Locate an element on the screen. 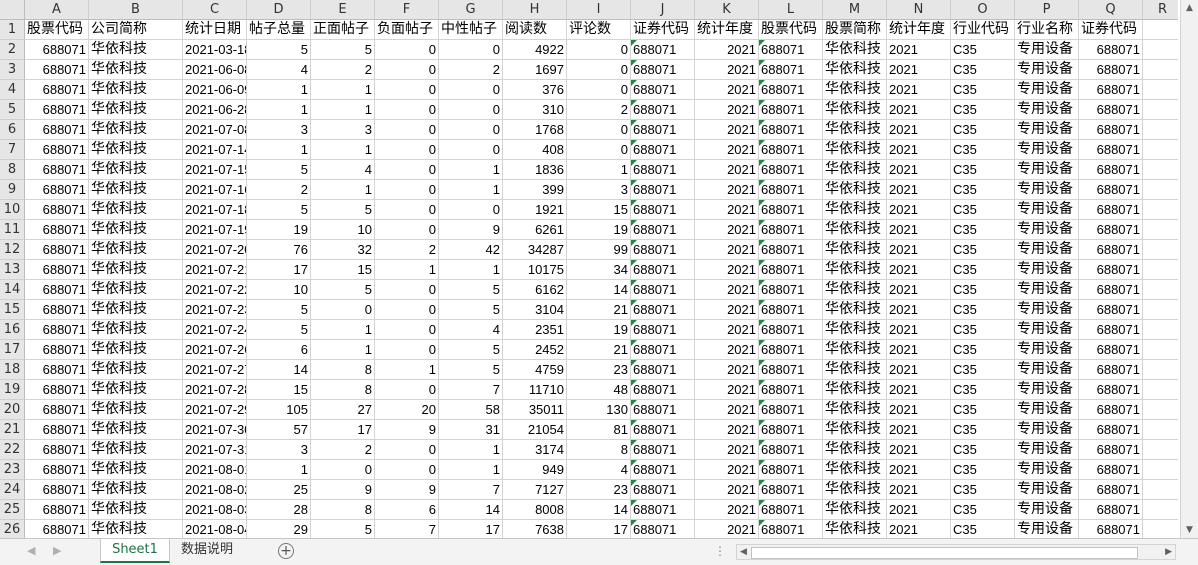  row-header: 14 is located at coordinates (12, 290).